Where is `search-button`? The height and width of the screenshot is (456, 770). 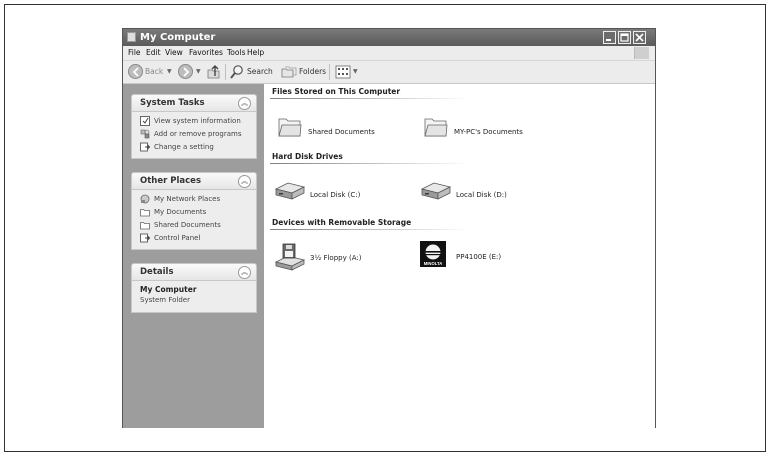
search-button is located at coordinates (237, 74).